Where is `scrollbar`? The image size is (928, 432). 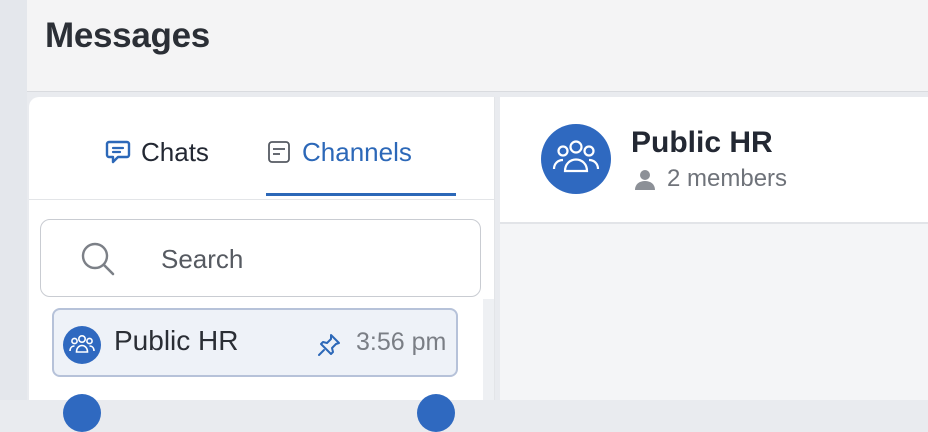 scrollbar is located at coordinates (488, 349).